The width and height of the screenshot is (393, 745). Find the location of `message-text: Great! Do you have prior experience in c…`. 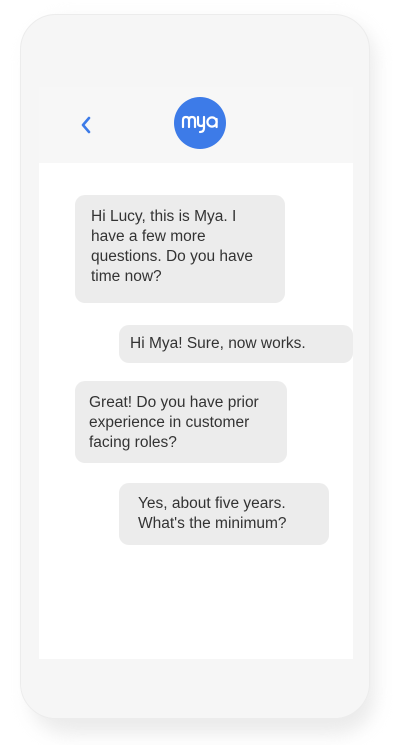

message-text: Great! Do you have prior experience in c… is located at coordinates (174, 422).